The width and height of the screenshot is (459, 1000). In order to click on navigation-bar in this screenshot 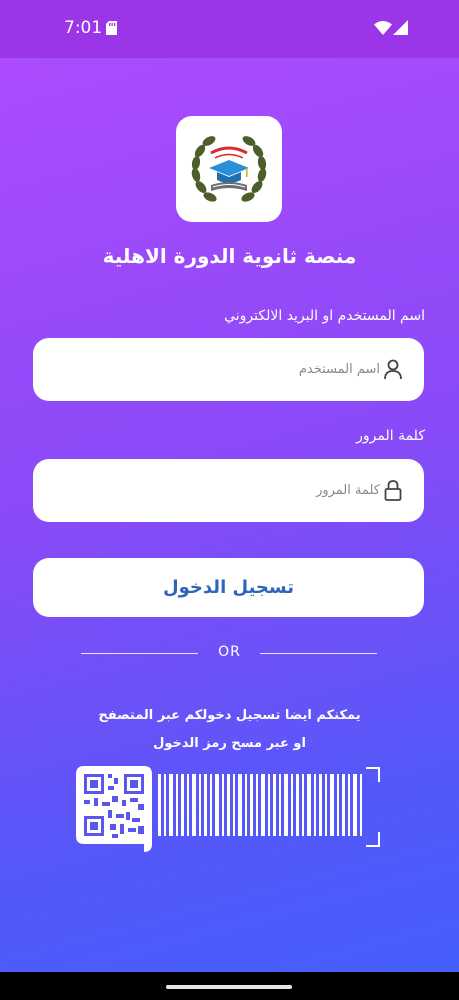, I will do `click(229, 986)`.